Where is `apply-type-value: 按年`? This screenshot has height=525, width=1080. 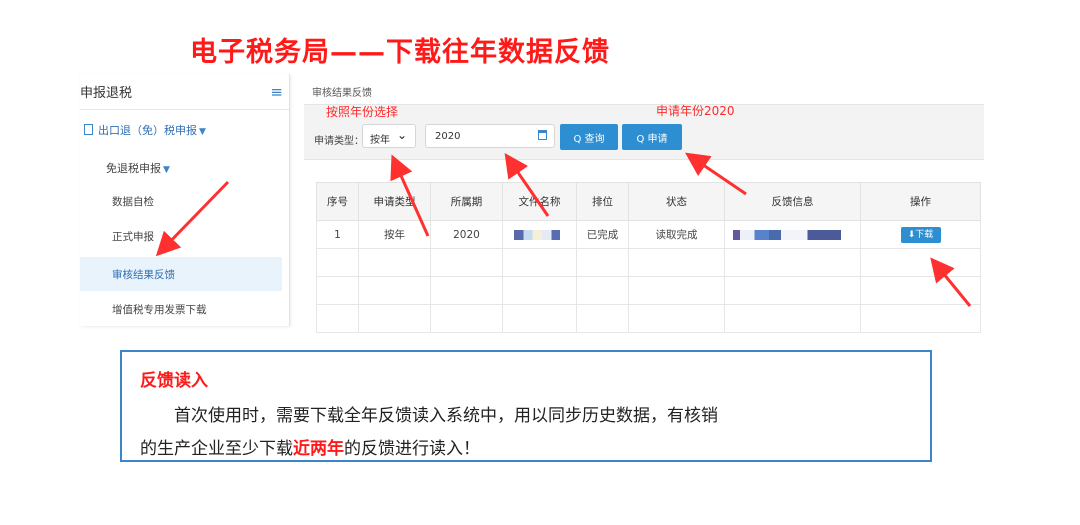
apply-type-value: 按年 is located at coordinates (380, 140).